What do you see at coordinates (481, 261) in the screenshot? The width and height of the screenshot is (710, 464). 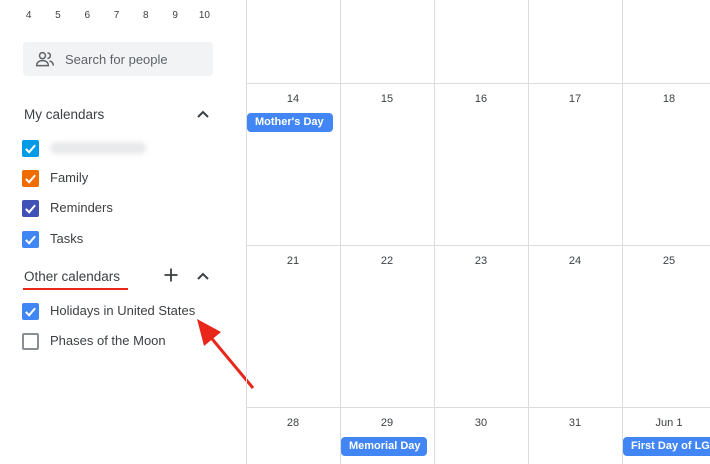 I see `day-number: 23` at bounding box center [481, 261].